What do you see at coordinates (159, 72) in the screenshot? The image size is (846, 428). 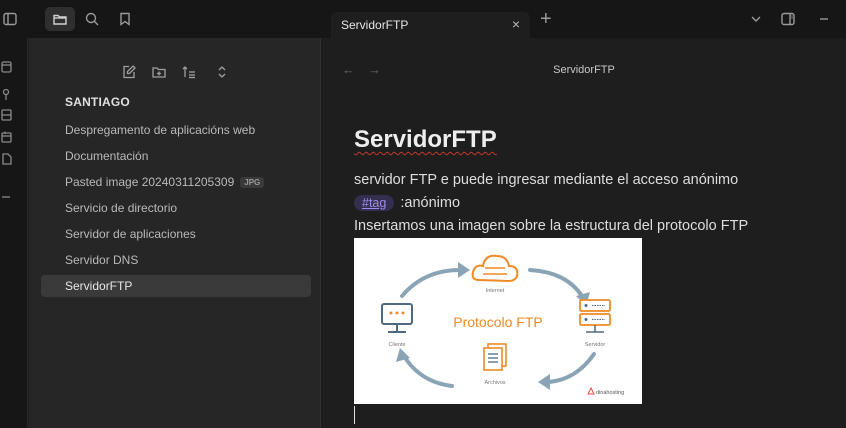 I see `new-folder-icon` at bounding box center [159, 72].